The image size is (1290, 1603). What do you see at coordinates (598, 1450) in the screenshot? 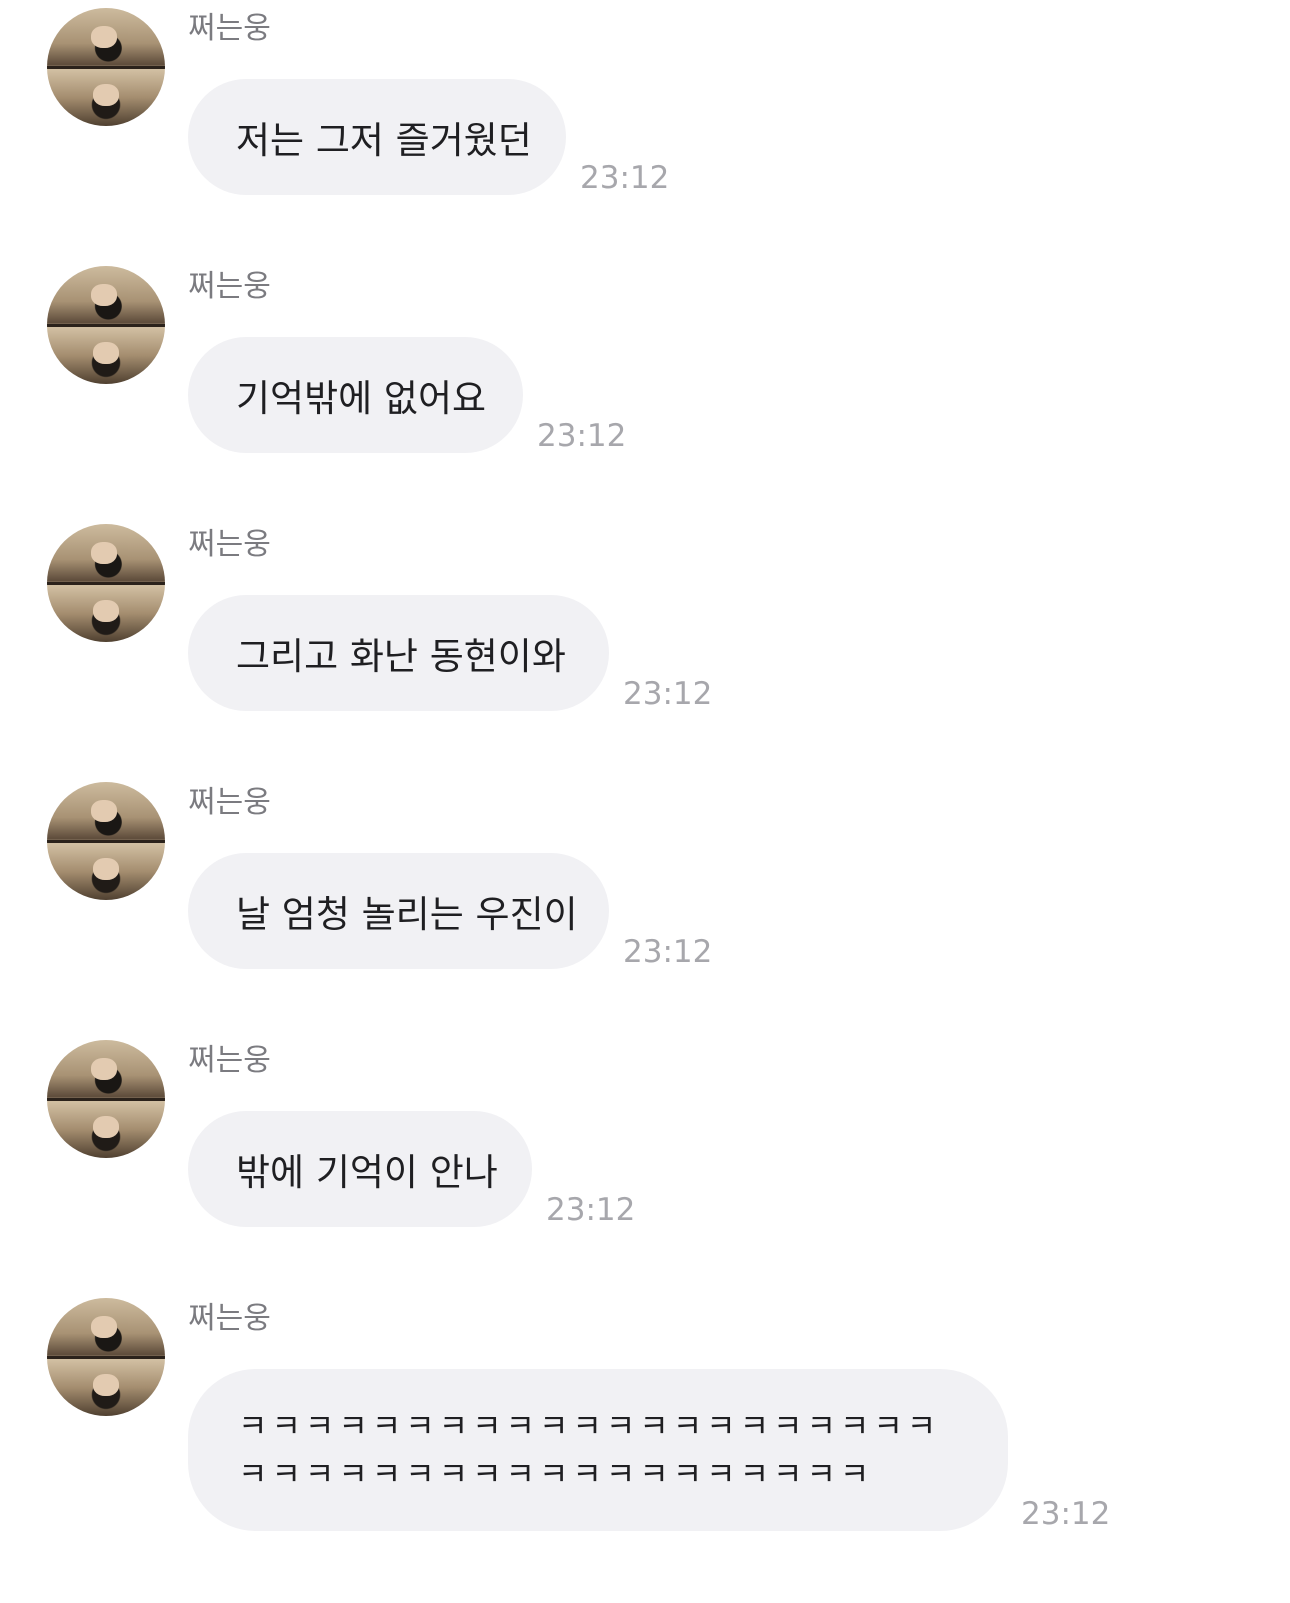
I see `message-bubble: ㅋㅋㅋㅋㅋㅋㅋㅋㅋㅋㅋㅋㅋㅋㅋㅋㅋㅋㅋㅋㅋㅋㅋㅋㅋㅋㅋㅋㅋㅋㅋㅋㅋㅋㅋㅋㅋㅋㅋㅋ` at bounding box center [598, 1450].